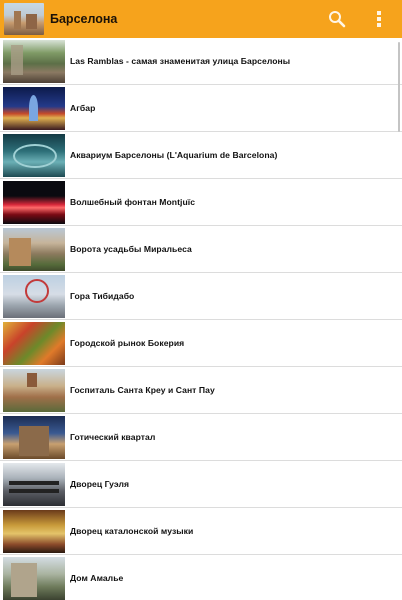 This screenshot has height=600, width=402. What do you see at coordinates (201, 296) in the screenshot?
I see `list-item-tibidabo: Гора Тибидабо` at bounding box center [201, 296].